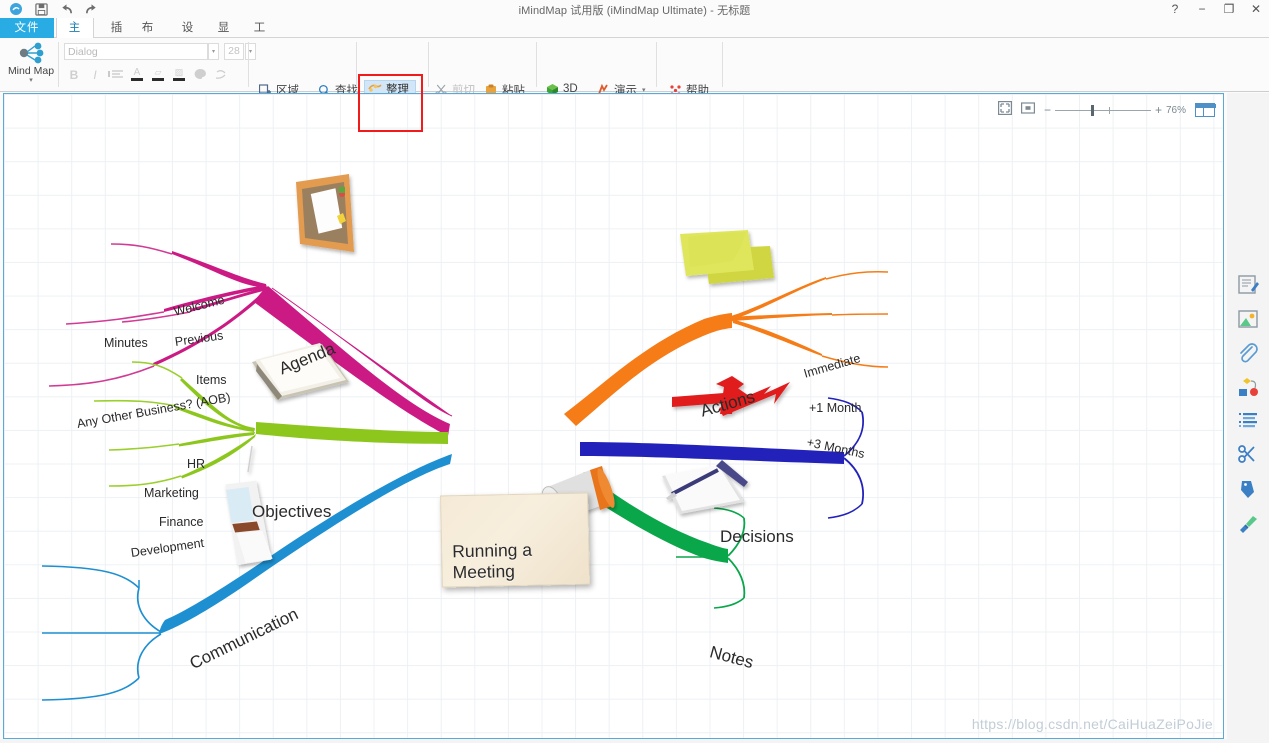 This screenshot has height=743, width=1269. Describe the element at coordinates (213, 51) in the screenshot. I see `font-family-dropdown-icon: ▾` at that location.